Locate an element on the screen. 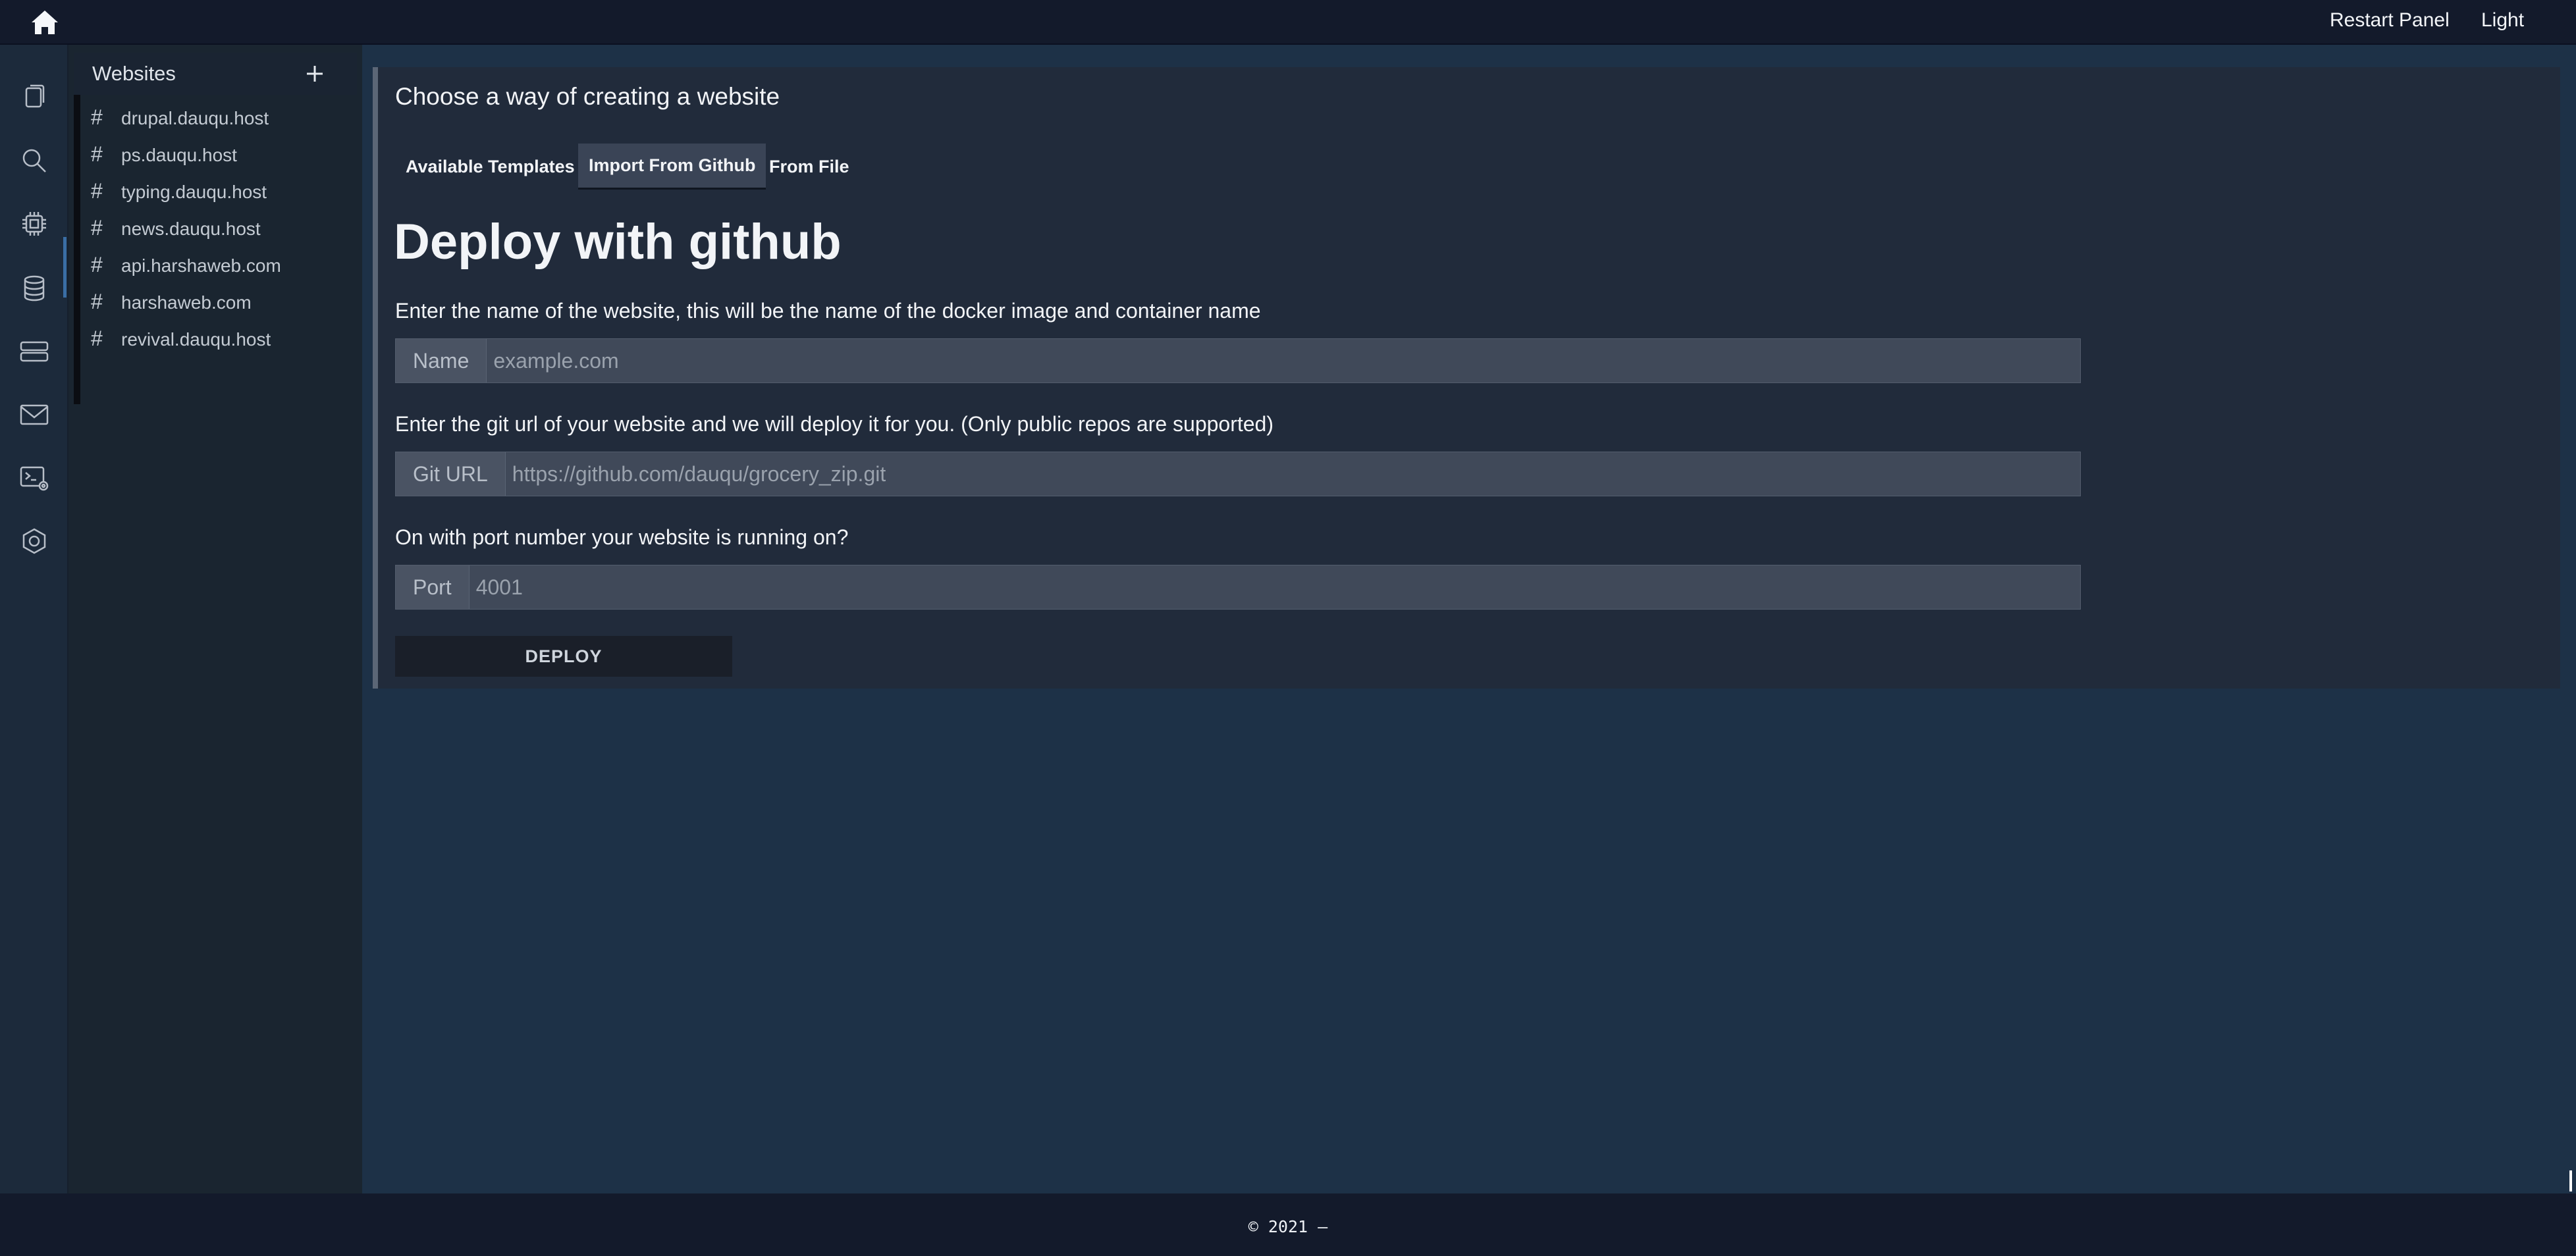 Image resolution: width=2576 pixels, height=1256 pixels. mail-icon is located at coordinates (34, 415).